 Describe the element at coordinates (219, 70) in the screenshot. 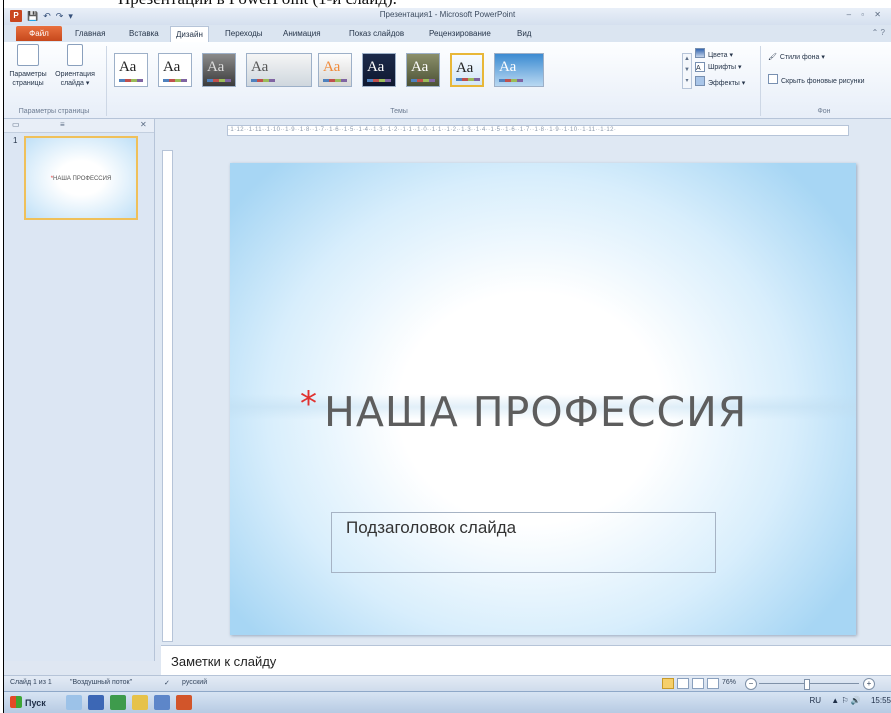

I see `theme-3: Аа` at that location.